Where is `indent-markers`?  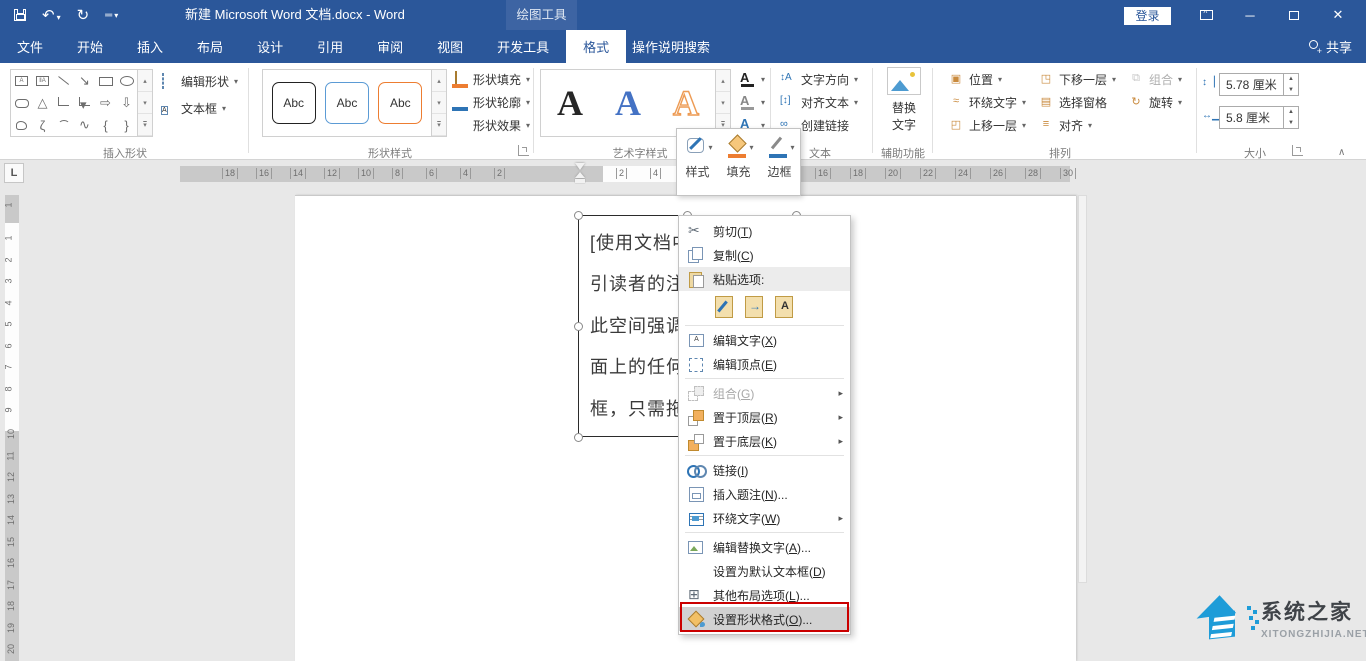 indent-markers is located at coordinates (580, 175).